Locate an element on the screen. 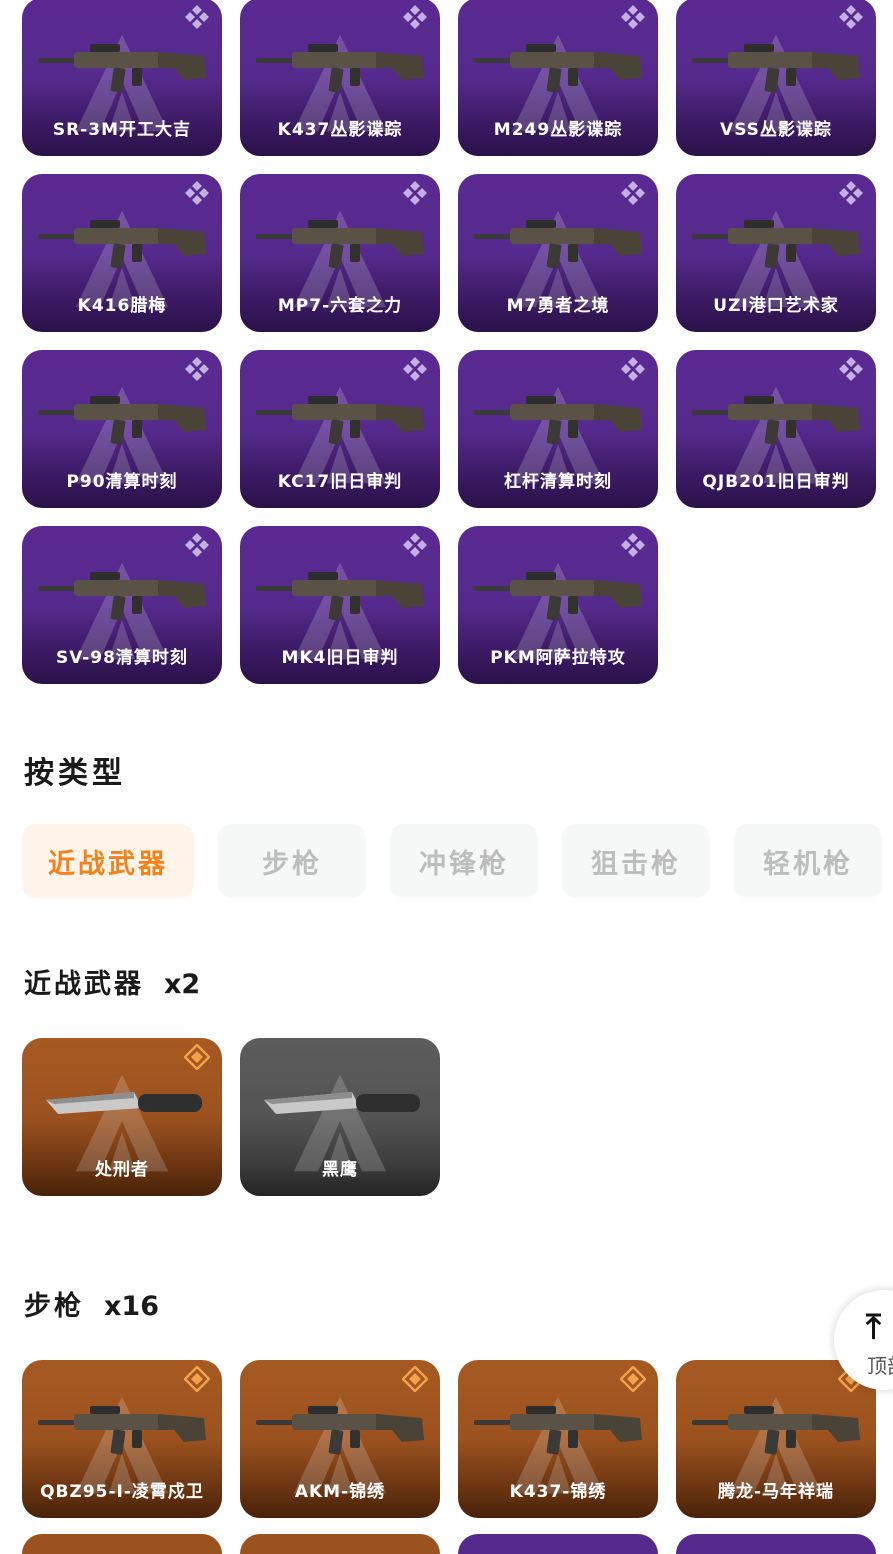 This screenshot has height=1554, width=893. weapon-card: SR-3M开工大吉 is located at coordinates (122, 78).